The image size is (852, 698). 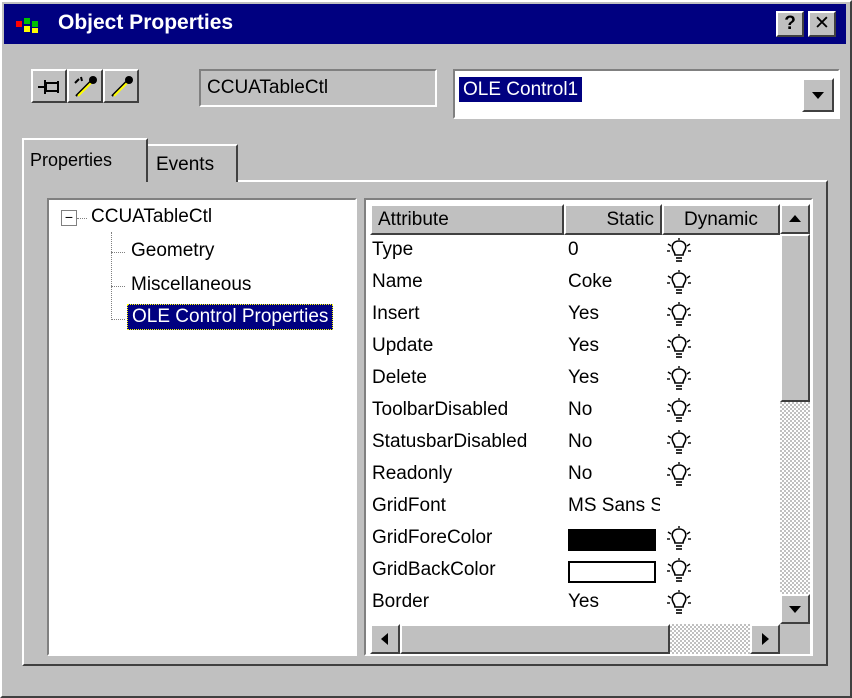 I want to click on tab-properties: Properties, so click(x=85, y=160).